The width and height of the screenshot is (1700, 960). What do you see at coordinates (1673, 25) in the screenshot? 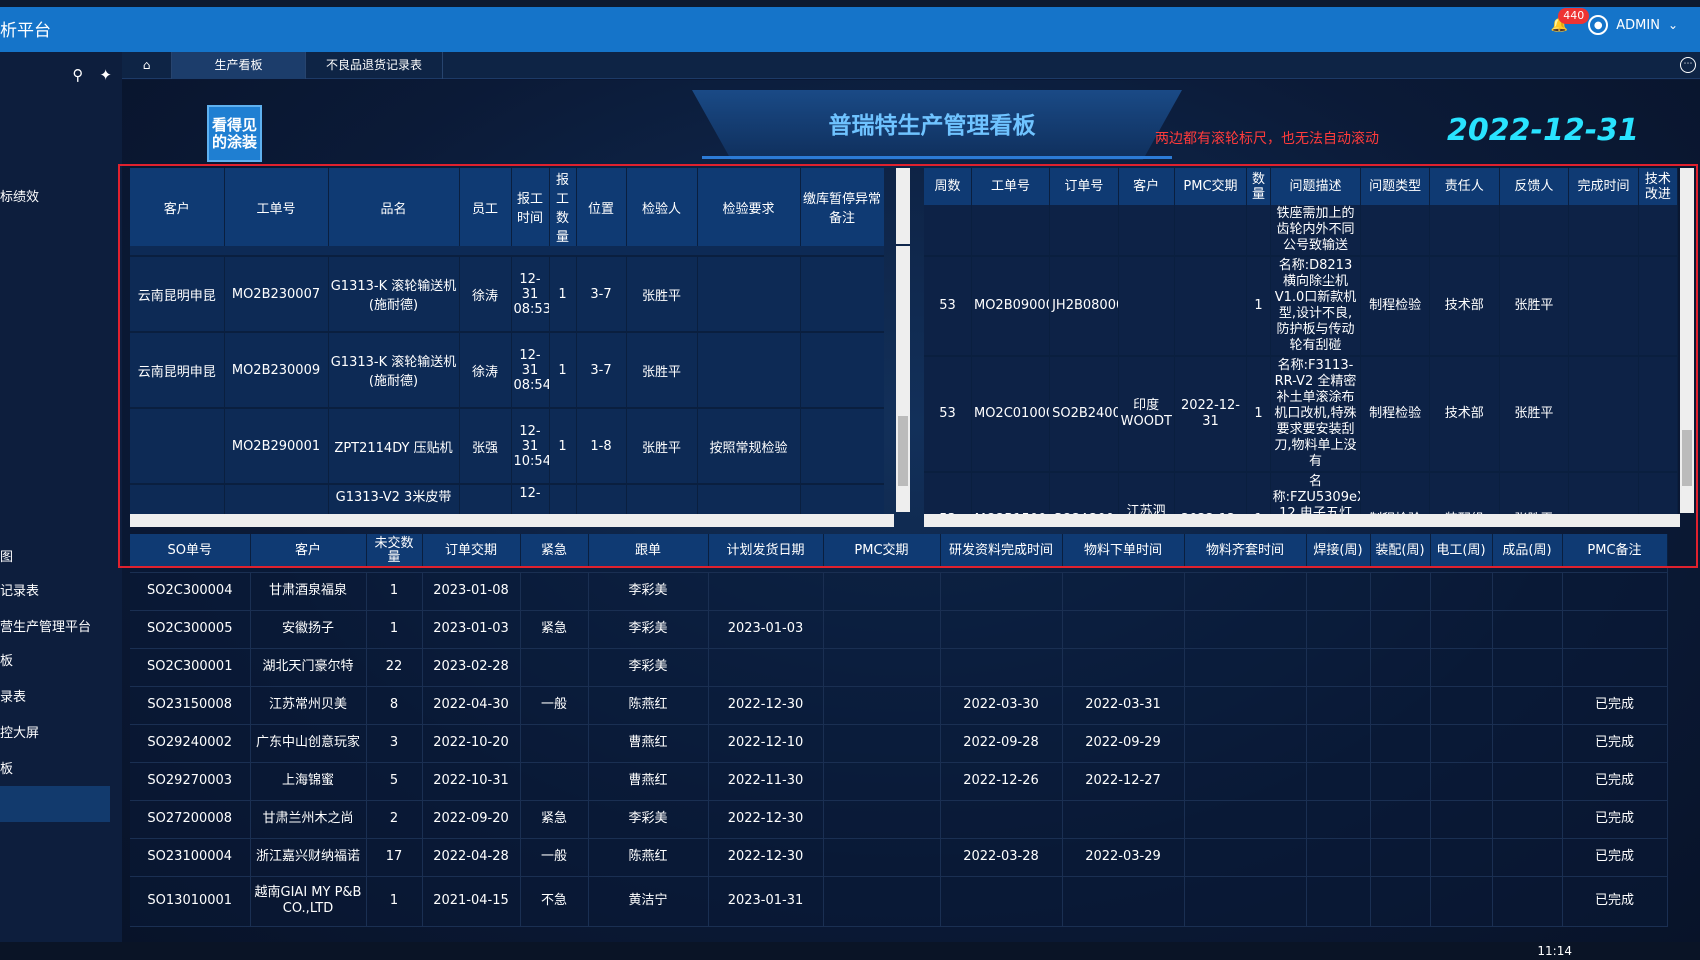
I see `chevron-down-icon: ⌄` at bounding box center [1673, 25].